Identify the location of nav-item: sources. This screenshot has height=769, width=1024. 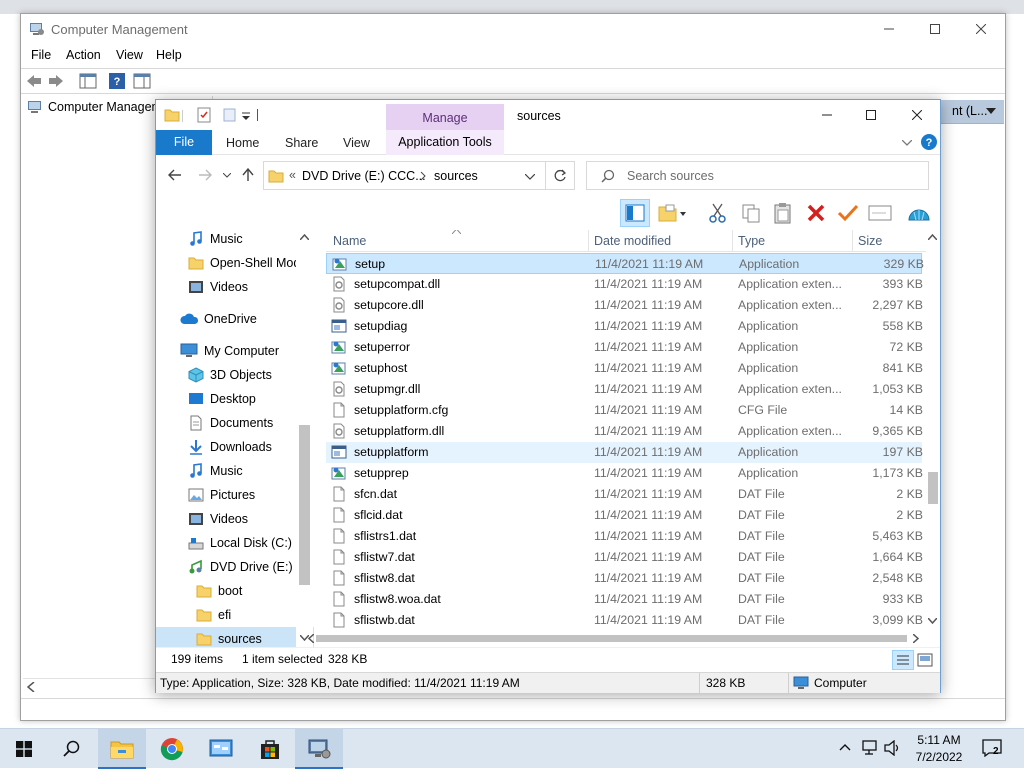
(235, 637).